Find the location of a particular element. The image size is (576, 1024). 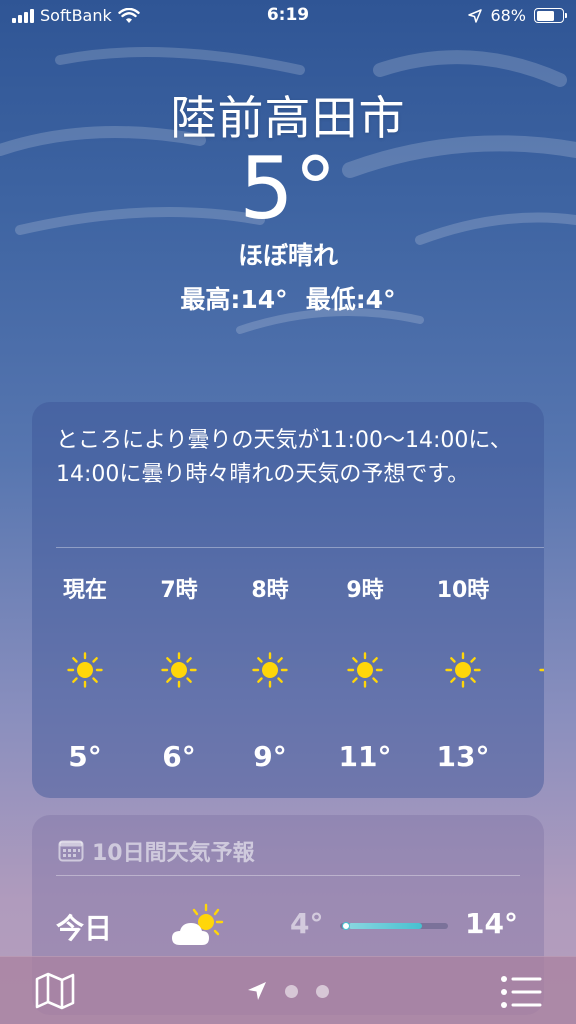

temperature-range-fill is located at coordinates (385, 926).